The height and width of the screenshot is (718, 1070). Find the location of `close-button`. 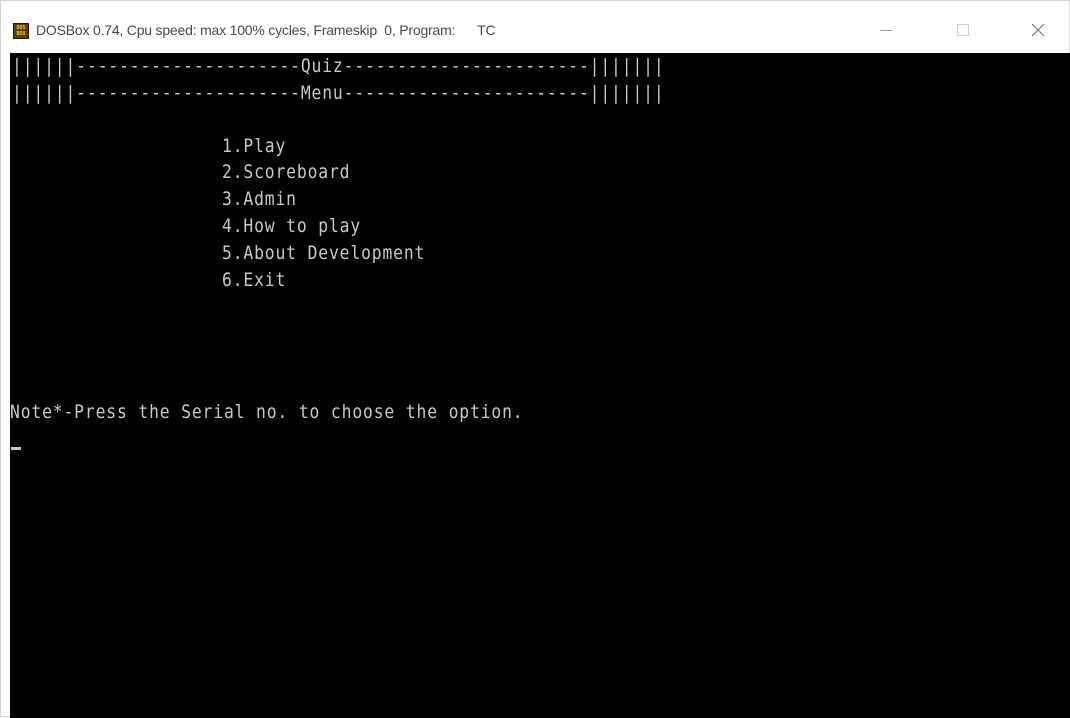

close-button is located at coordinates (1038, 30).